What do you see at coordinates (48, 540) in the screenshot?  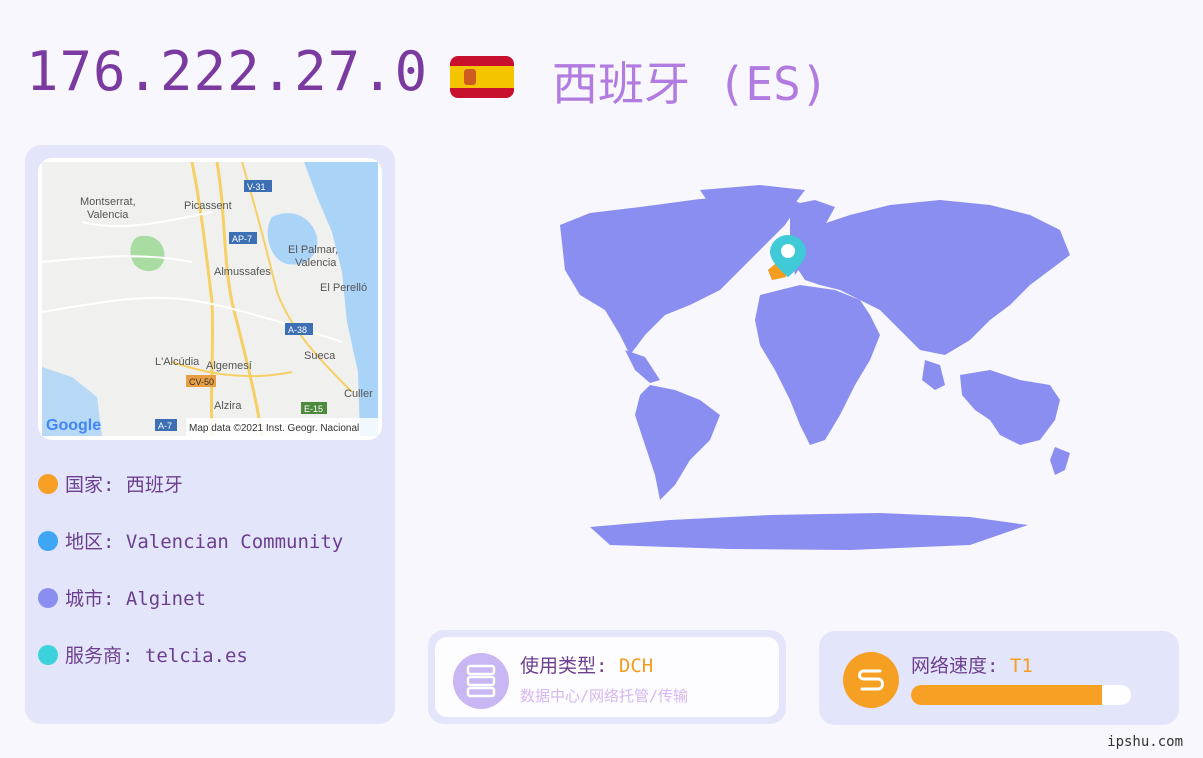 I see `region-dot-icon` at bounding box center [48, 540].